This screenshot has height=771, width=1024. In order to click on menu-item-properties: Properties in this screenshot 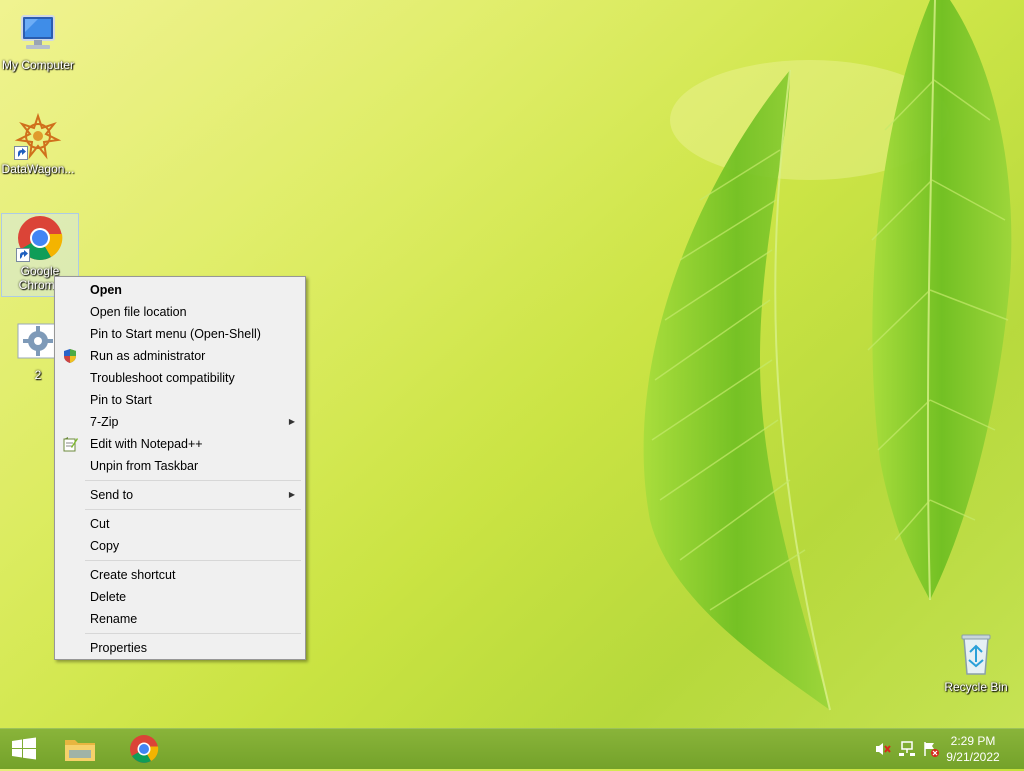, I will do `click(180, 648)`.